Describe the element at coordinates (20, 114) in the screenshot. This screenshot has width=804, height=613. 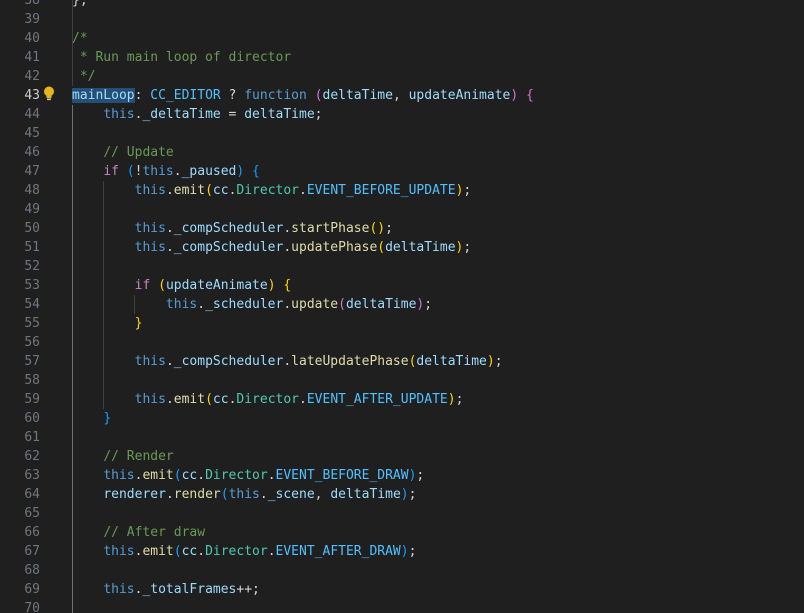
I see `line-number: 44` at that location.